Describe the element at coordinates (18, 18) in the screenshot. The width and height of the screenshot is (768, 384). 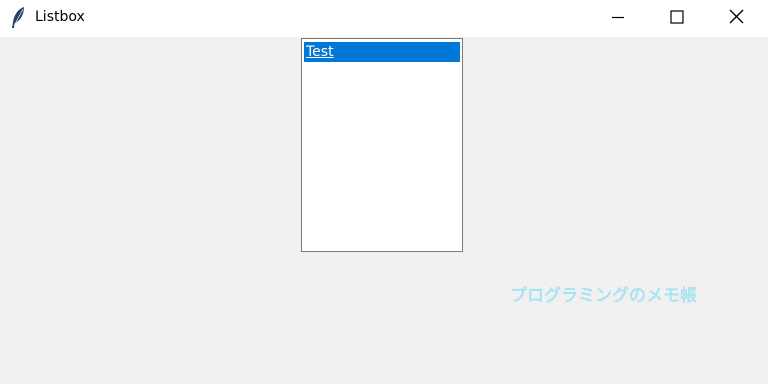
I see `feather-icon` at that location.